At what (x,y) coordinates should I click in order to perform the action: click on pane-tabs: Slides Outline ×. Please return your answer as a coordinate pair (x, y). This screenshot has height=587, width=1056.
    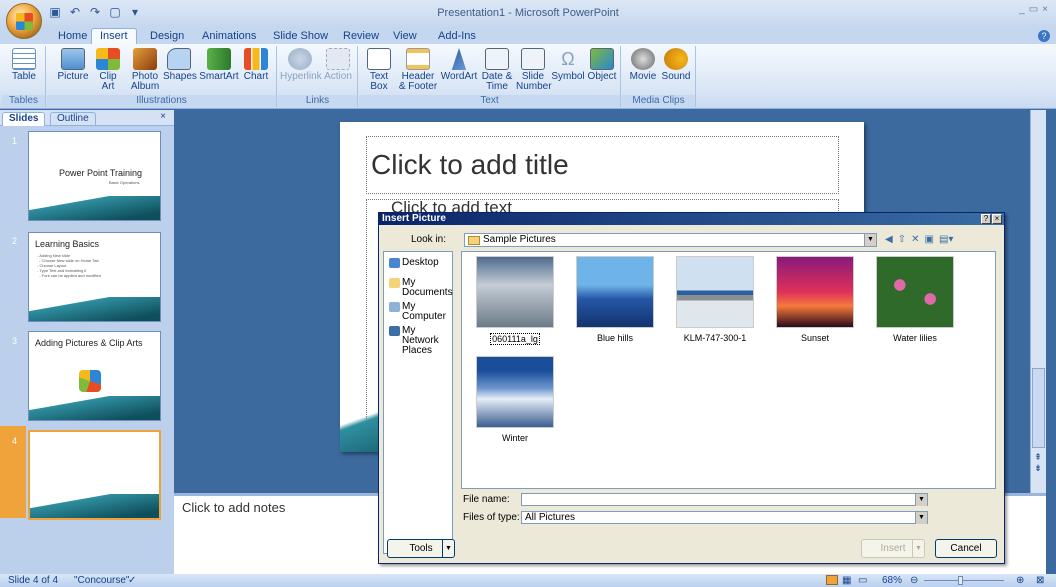
    Looking at the image, I should click on (87, 118).